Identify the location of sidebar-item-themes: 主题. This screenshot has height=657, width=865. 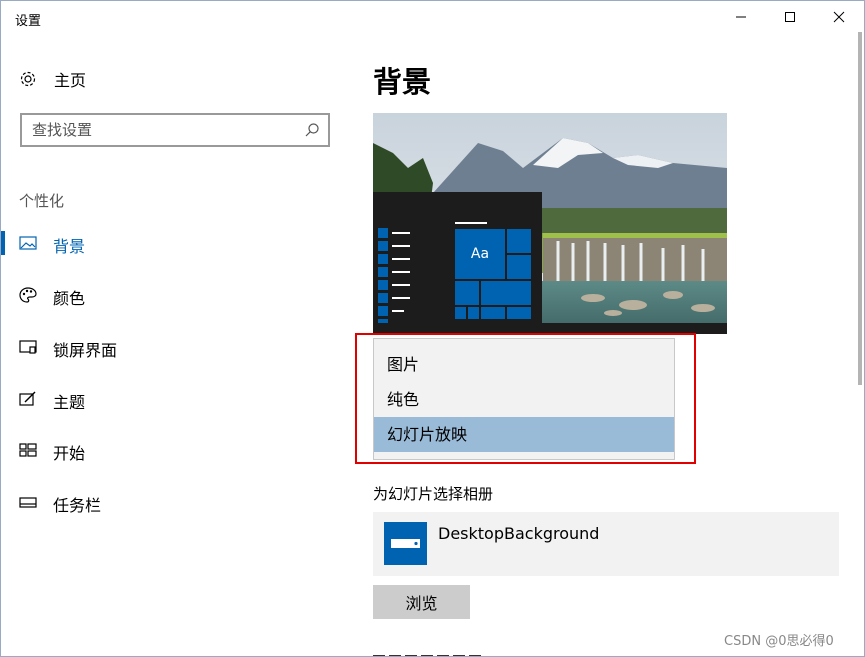
(171, 399).